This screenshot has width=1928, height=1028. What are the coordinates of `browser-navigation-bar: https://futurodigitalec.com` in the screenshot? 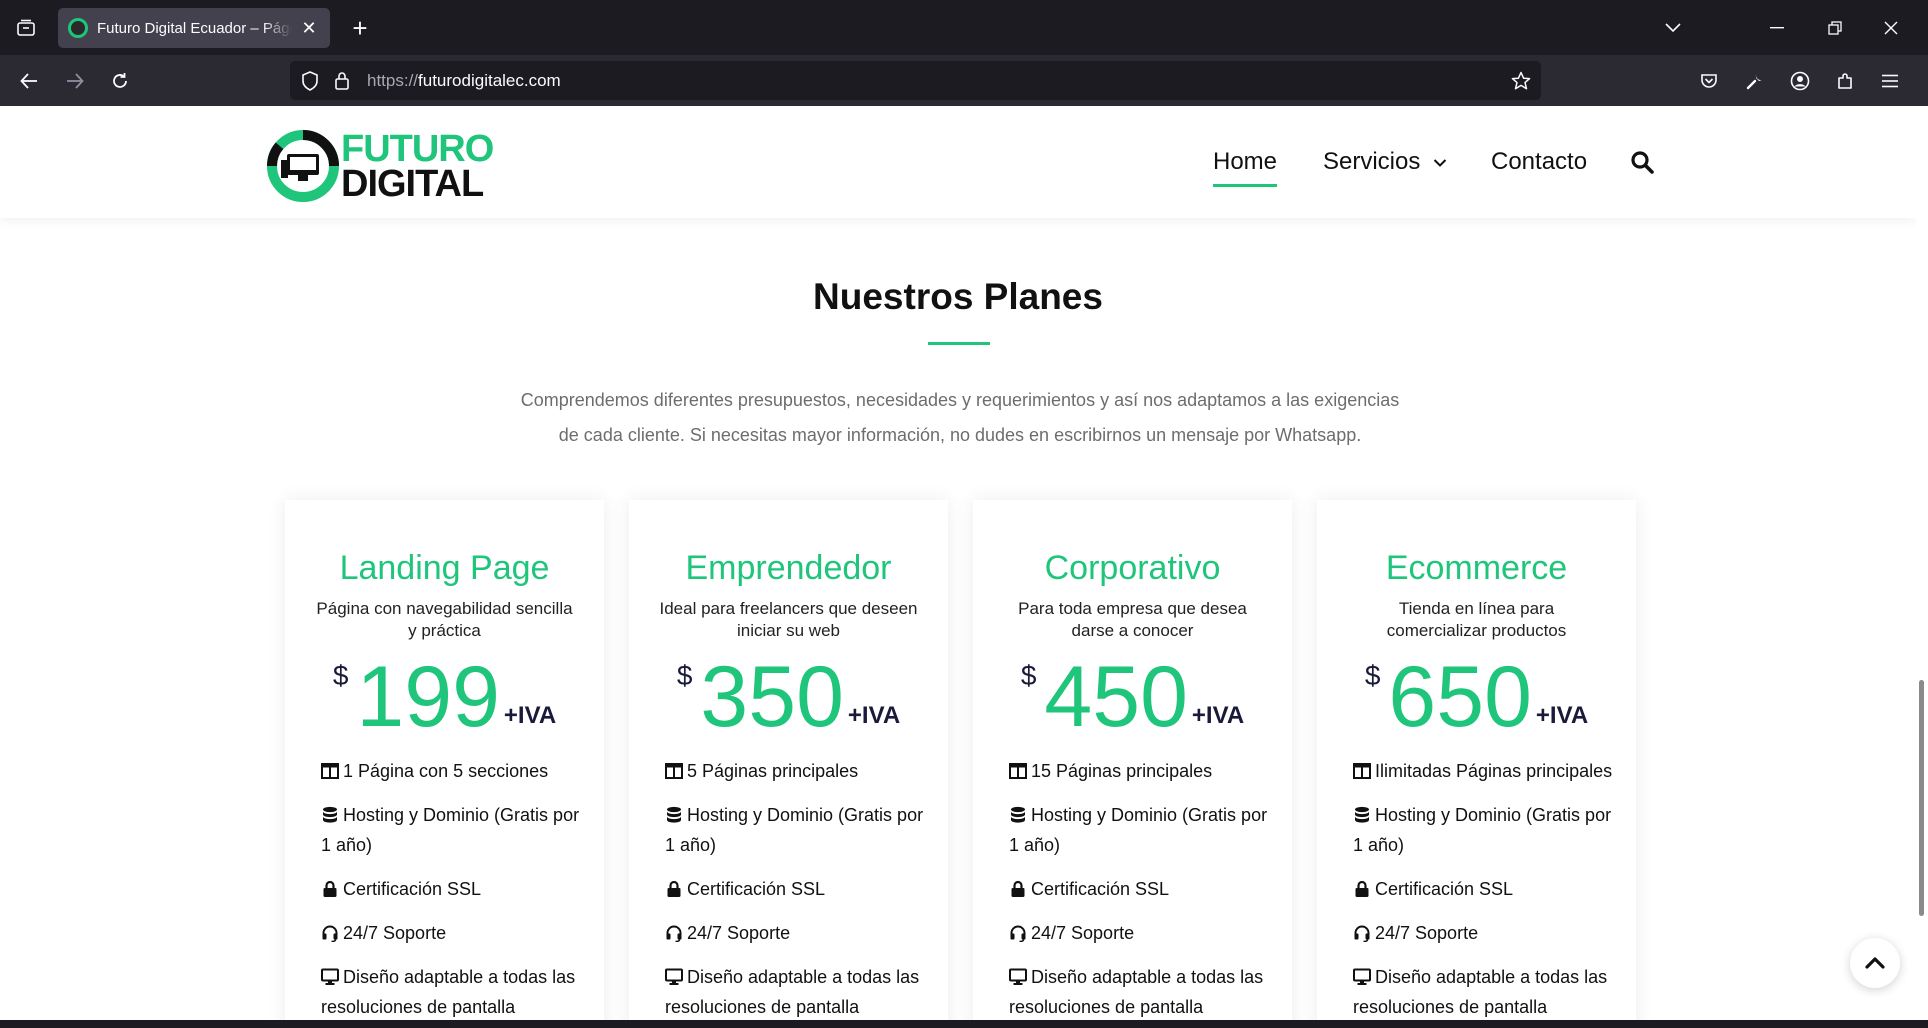 It's located at (964, 80).